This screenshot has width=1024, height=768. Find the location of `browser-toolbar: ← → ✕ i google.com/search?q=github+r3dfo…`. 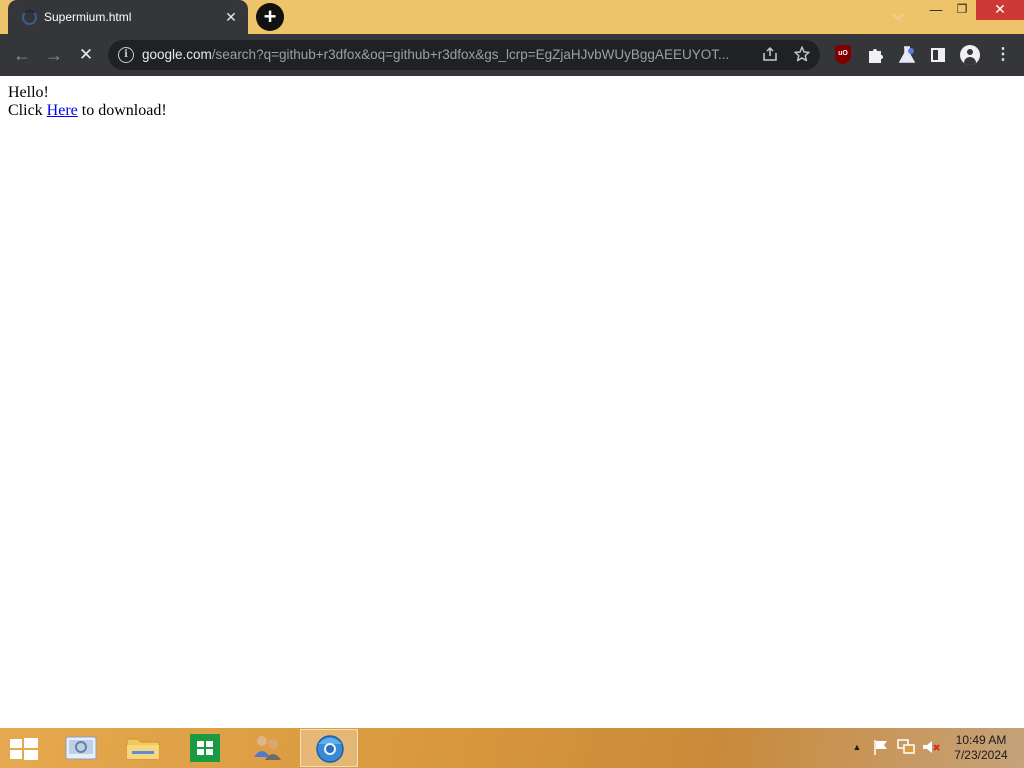

browser-toolbar: ← → ✕ i google.com/search?q=github+r3dfo… is located at coordinates (512, 55).